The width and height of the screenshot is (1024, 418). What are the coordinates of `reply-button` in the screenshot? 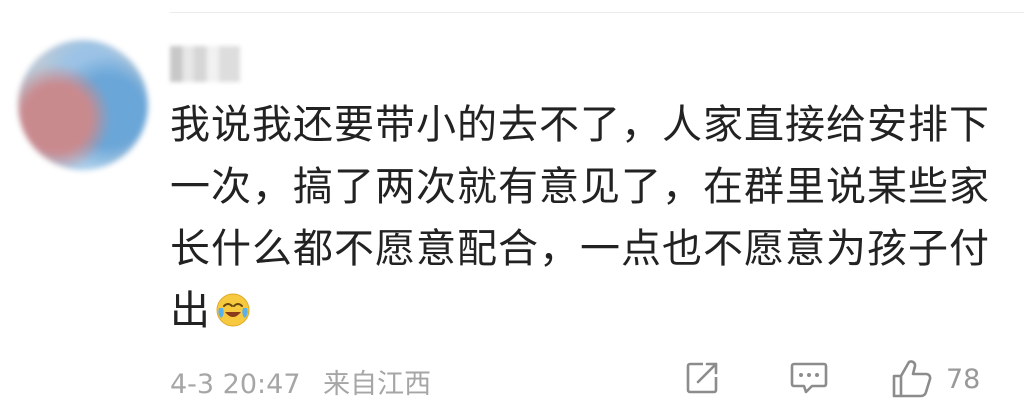 It's located at (809, 378).